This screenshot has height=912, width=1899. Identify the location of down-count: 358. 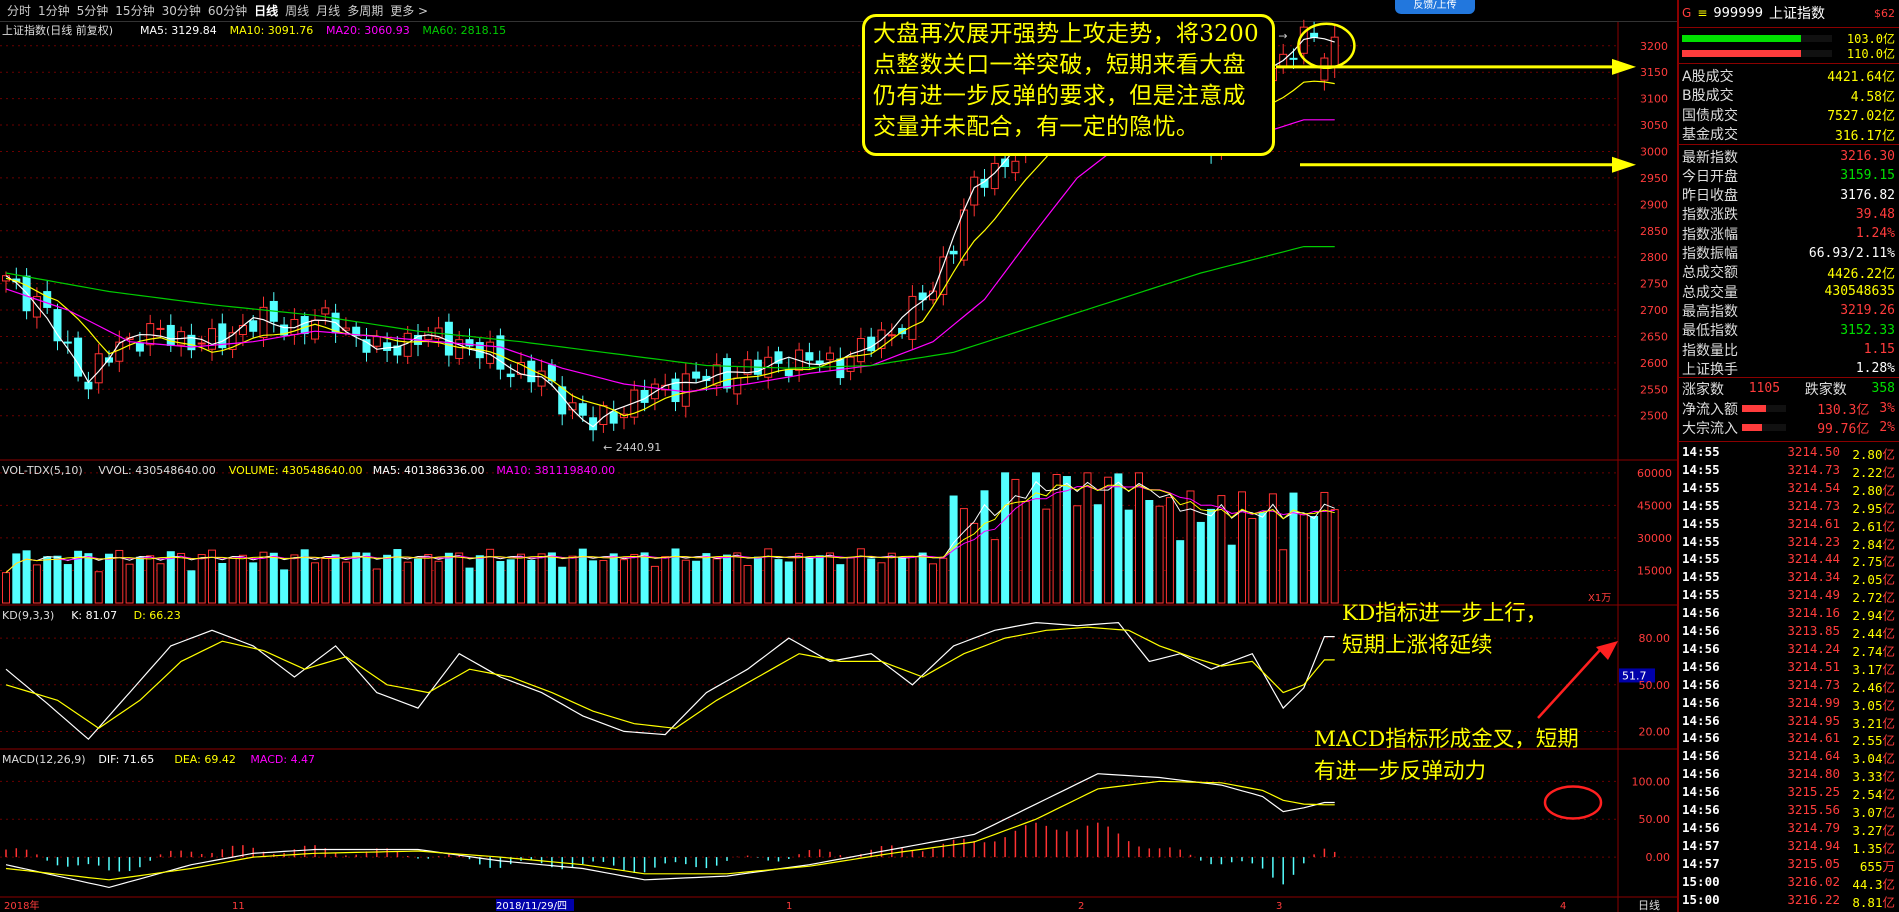
(1883, 388).